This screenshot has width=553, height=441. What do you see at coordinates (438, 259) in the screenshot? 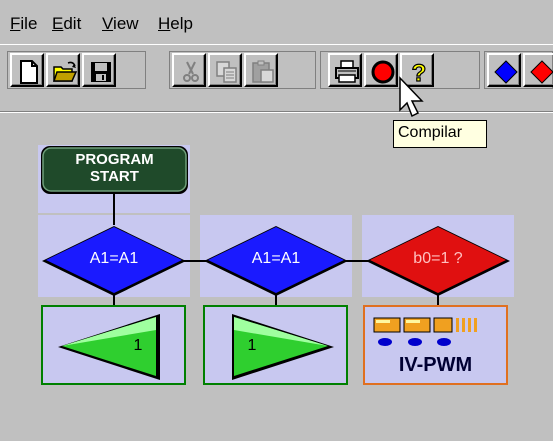
I see `decision-3-label: b0=1 ?` at bounding box center [438, 259].